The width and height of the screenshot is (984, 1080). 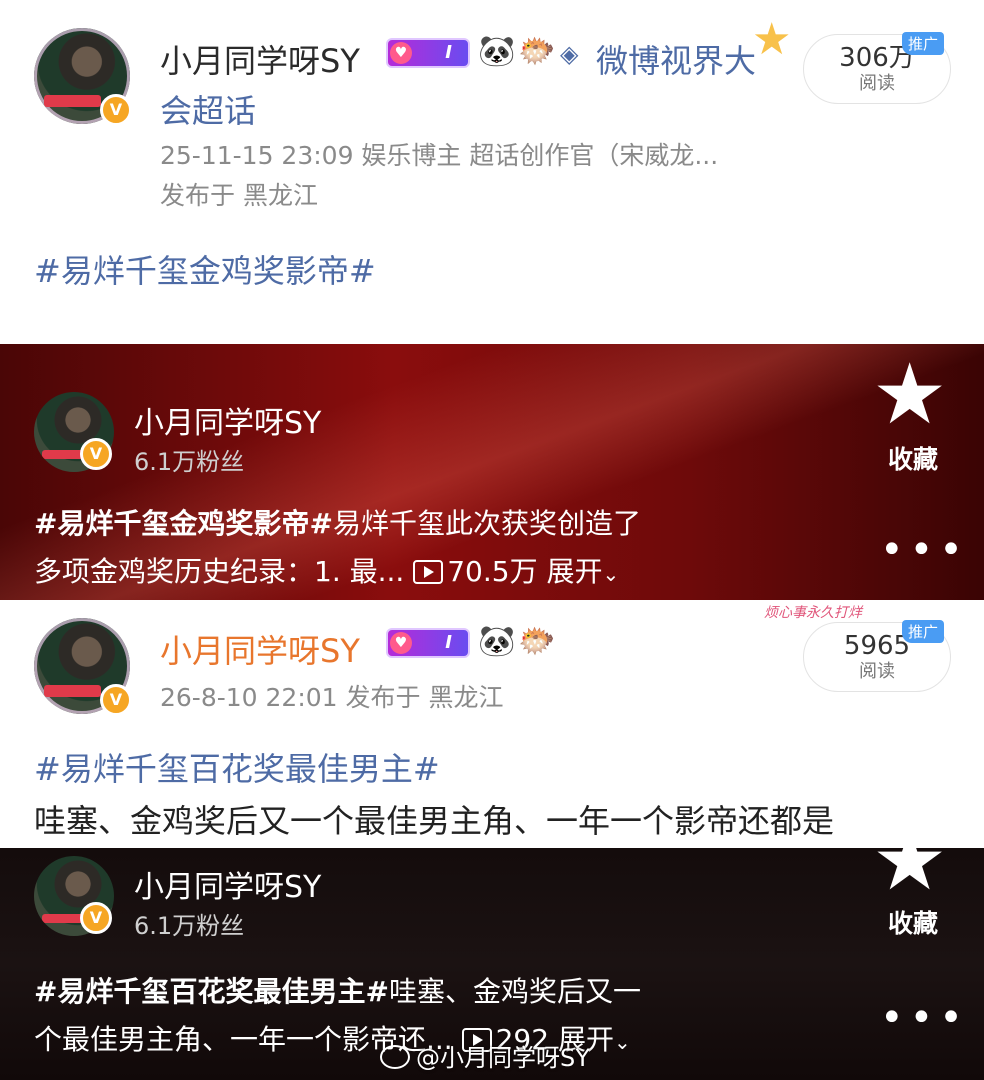 What do you see at coordinates (514, 991) in the screenshot?
I see `caption-text: 哇塞、金鸡奖后又一` at bounding box center [514, 991].